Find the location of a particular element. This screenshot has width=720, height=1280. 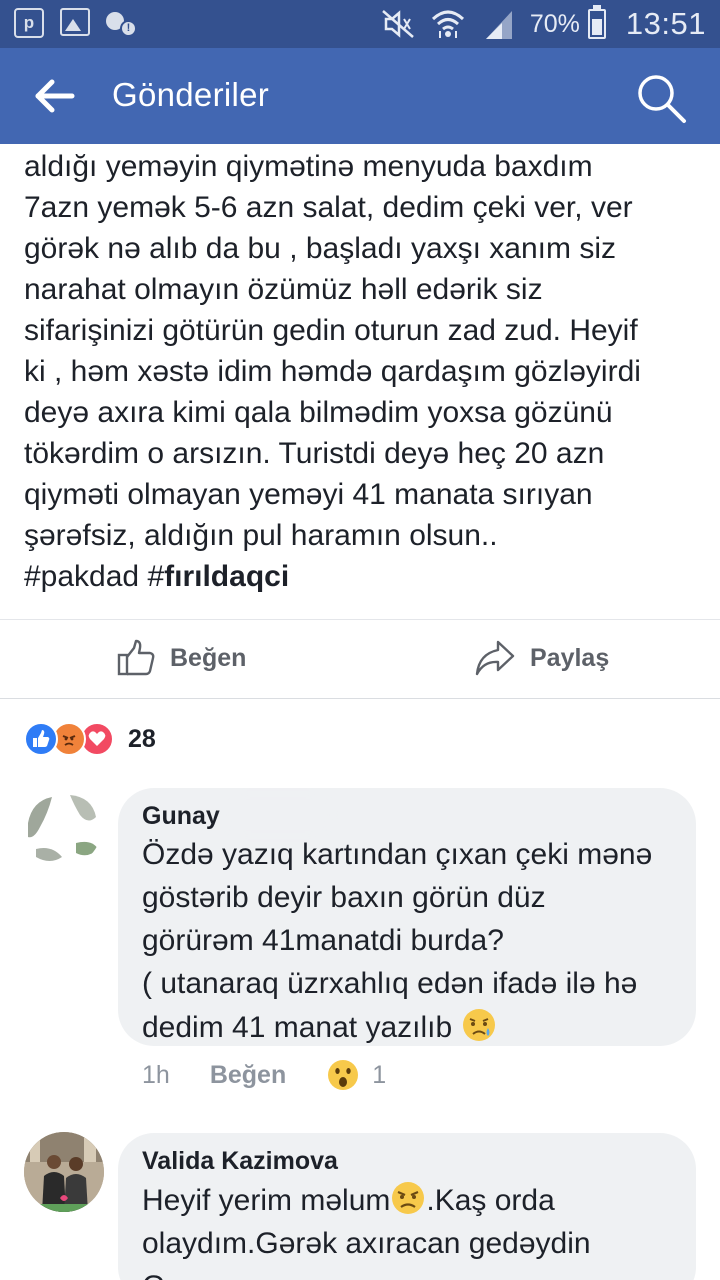

divider is located at coordinates (360, 703).